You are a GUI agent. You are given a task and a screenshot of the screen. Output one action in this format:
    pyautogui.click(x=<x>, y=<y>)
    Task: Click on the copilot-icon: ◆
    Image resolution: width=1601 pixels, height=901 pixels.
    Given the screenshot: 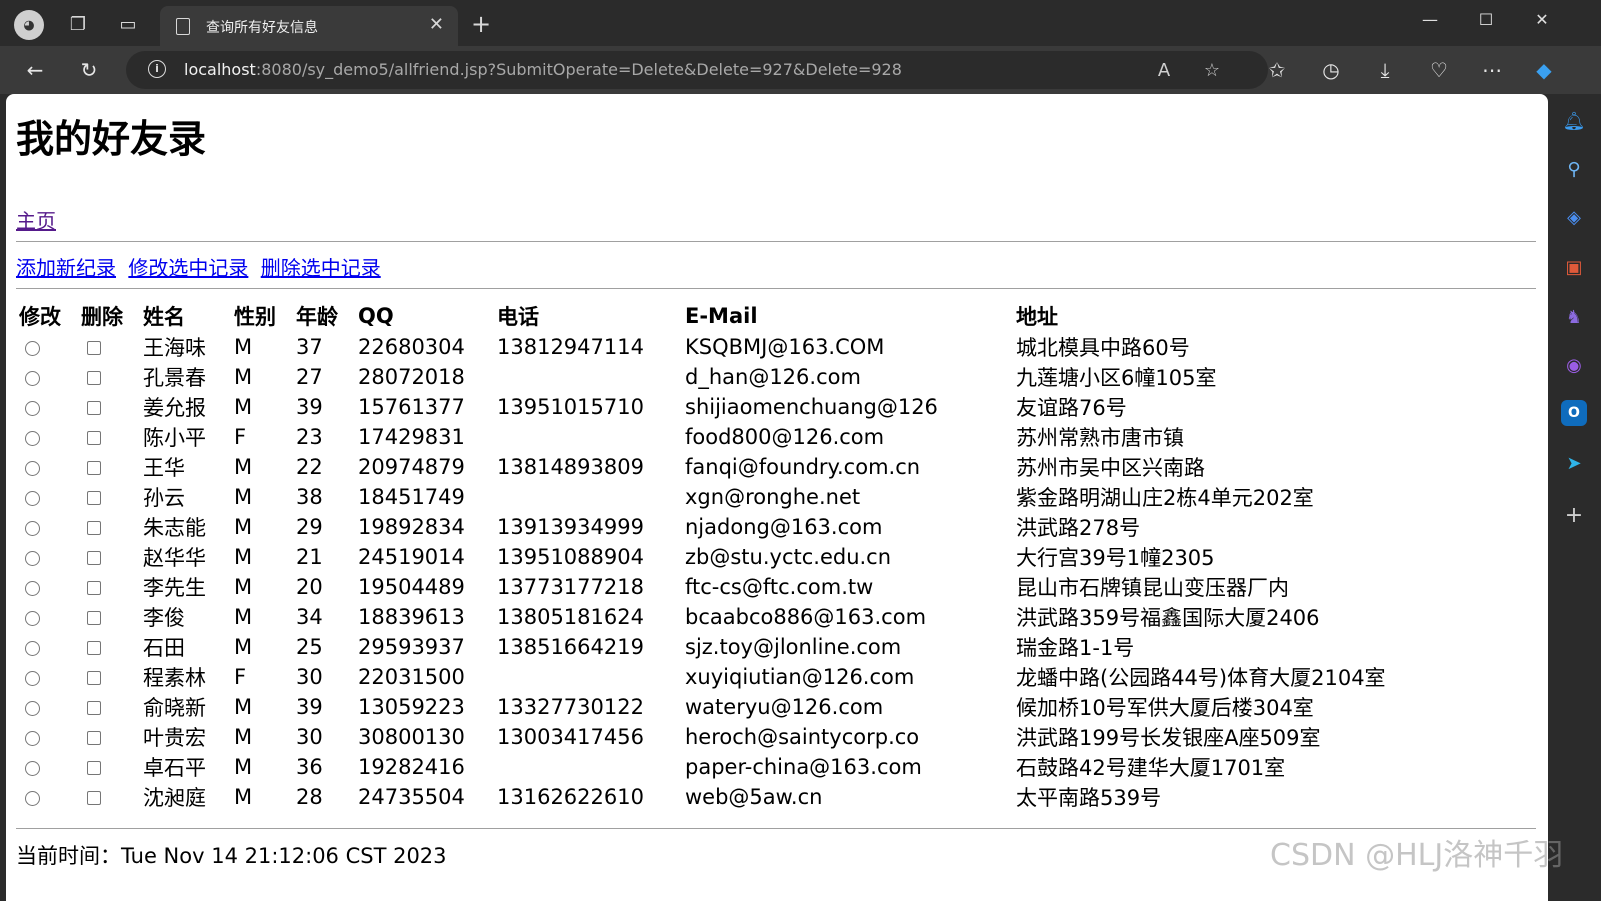 What is the action you would take?
    pyautogui.click(x=1544, y=70)
    